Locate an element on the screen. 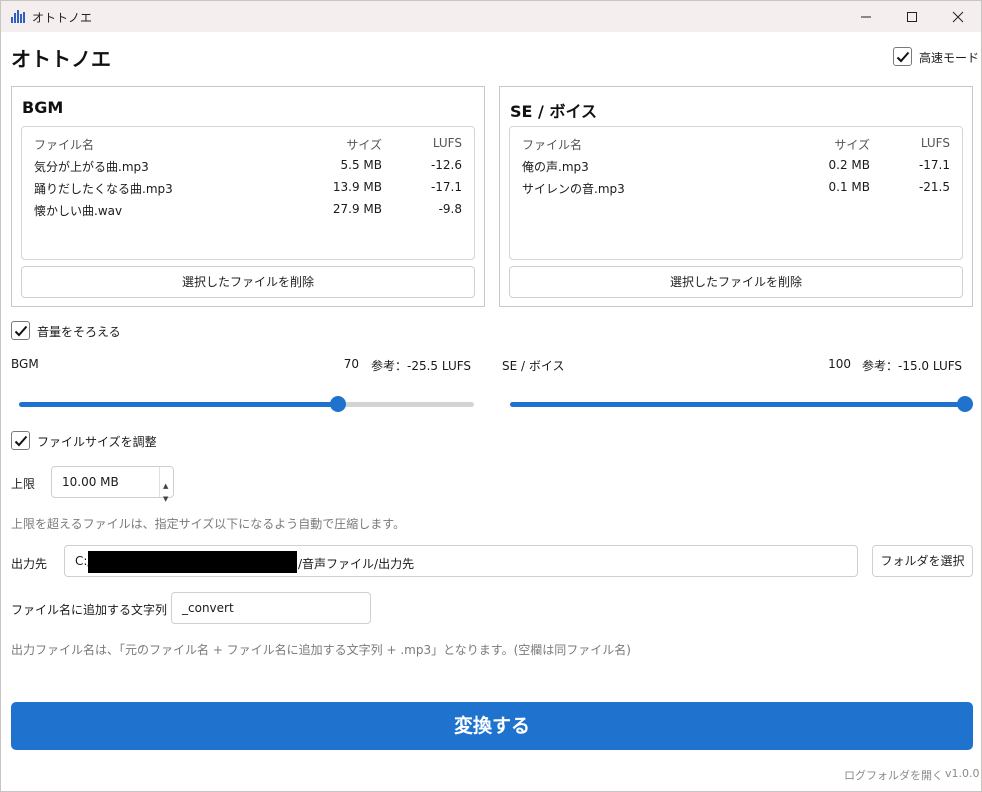 The width and height of the screenshot is (982, 792). bgm-volume-label: BGM is located at coordinates (25, 364).